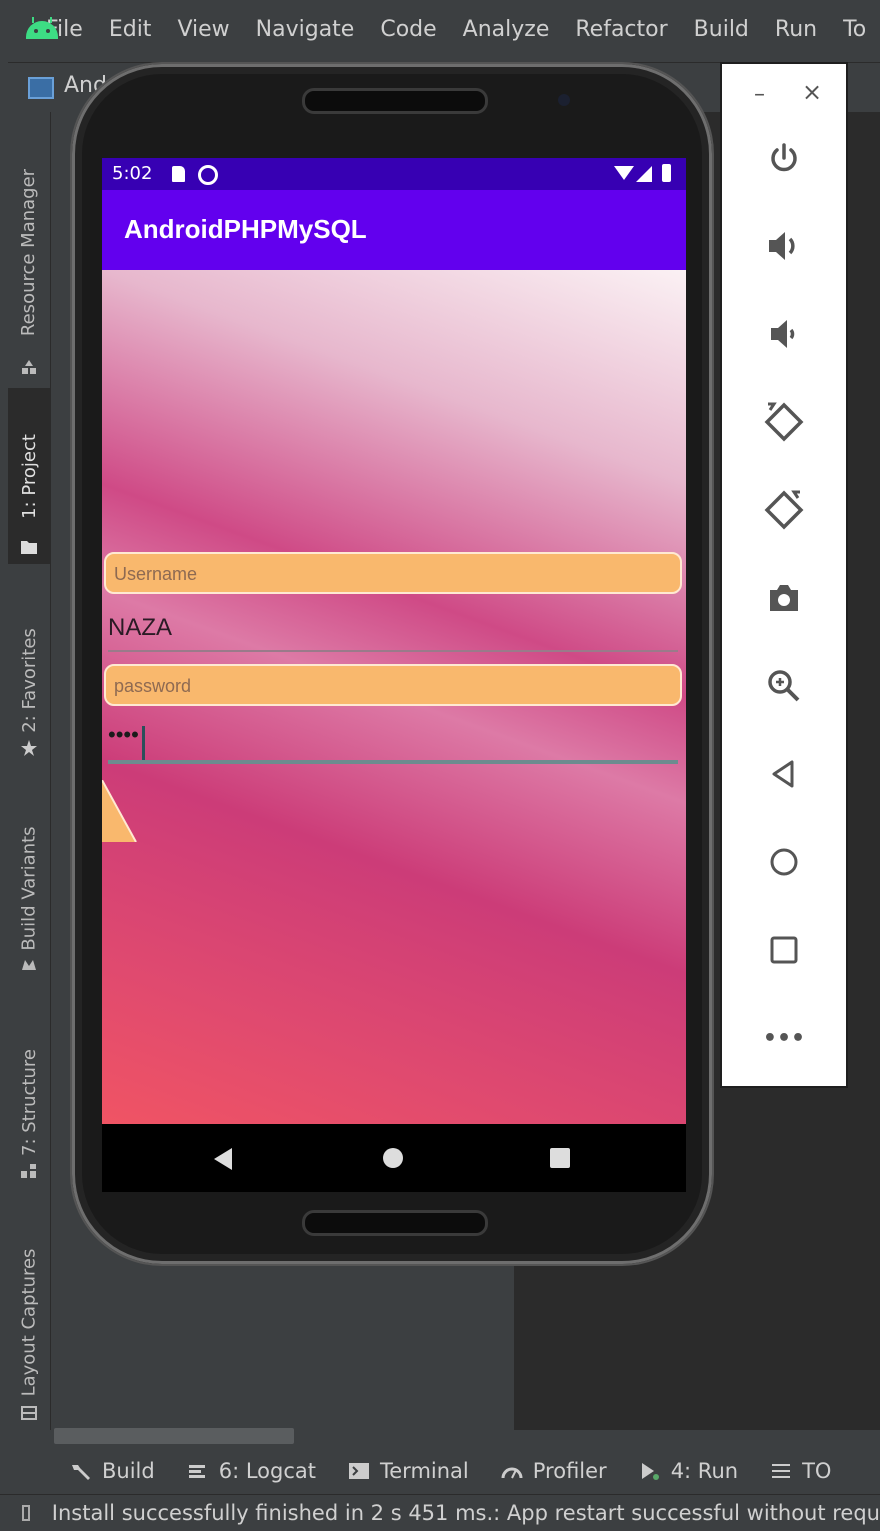 Image resolution: width=880 pixels, height=1531 pixels. I want to click on sd-card-icon, so click(178, 174).